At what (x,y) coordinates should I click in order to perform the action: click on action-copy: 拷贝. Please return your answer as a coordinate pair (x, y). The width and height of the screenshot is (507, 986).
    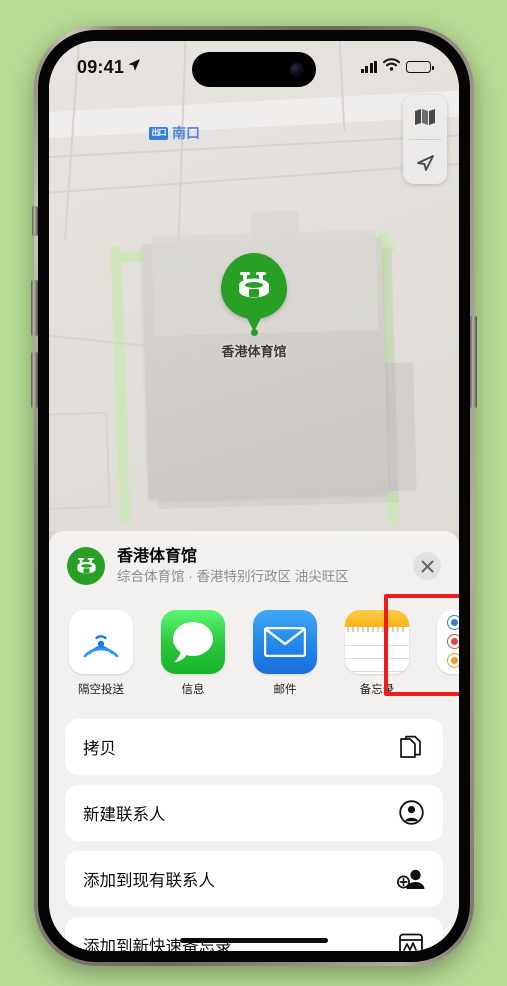
    Looking at the image, I should click on (254, 747).